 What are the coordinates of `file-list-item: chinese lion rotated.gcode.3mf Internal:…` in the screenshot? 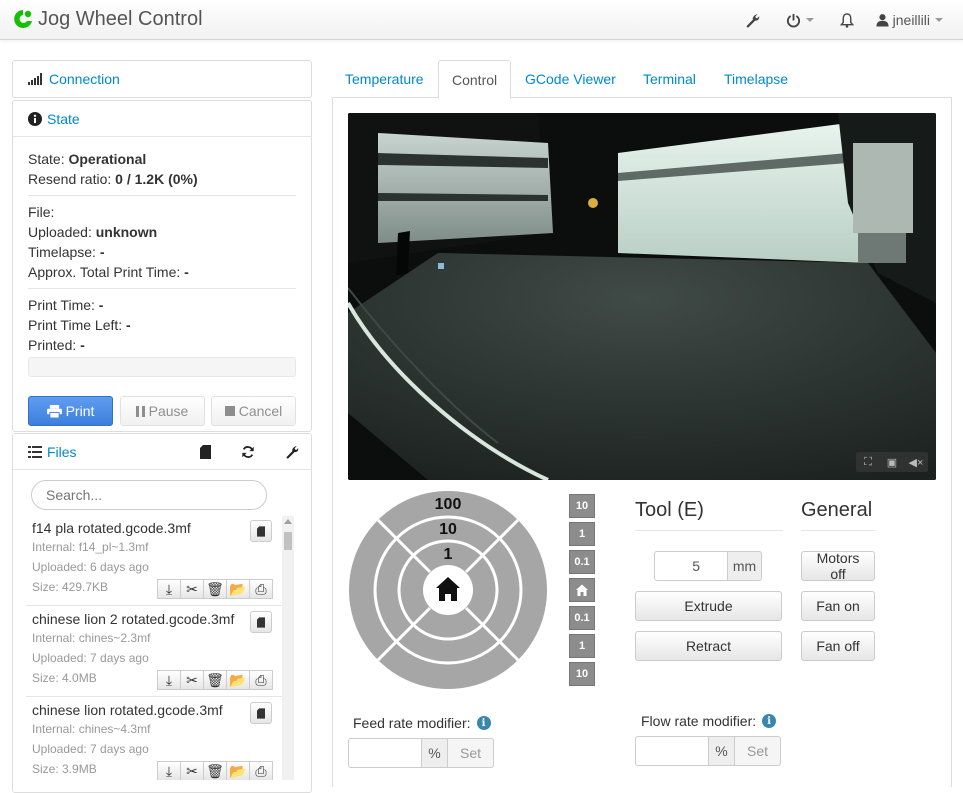 It's located at (149, 741).